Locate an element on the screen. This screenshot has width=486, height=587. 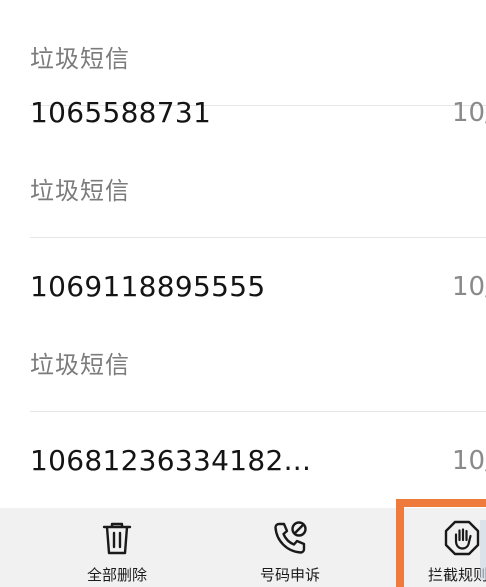
scrollbar is located at coordinates (483, 550).